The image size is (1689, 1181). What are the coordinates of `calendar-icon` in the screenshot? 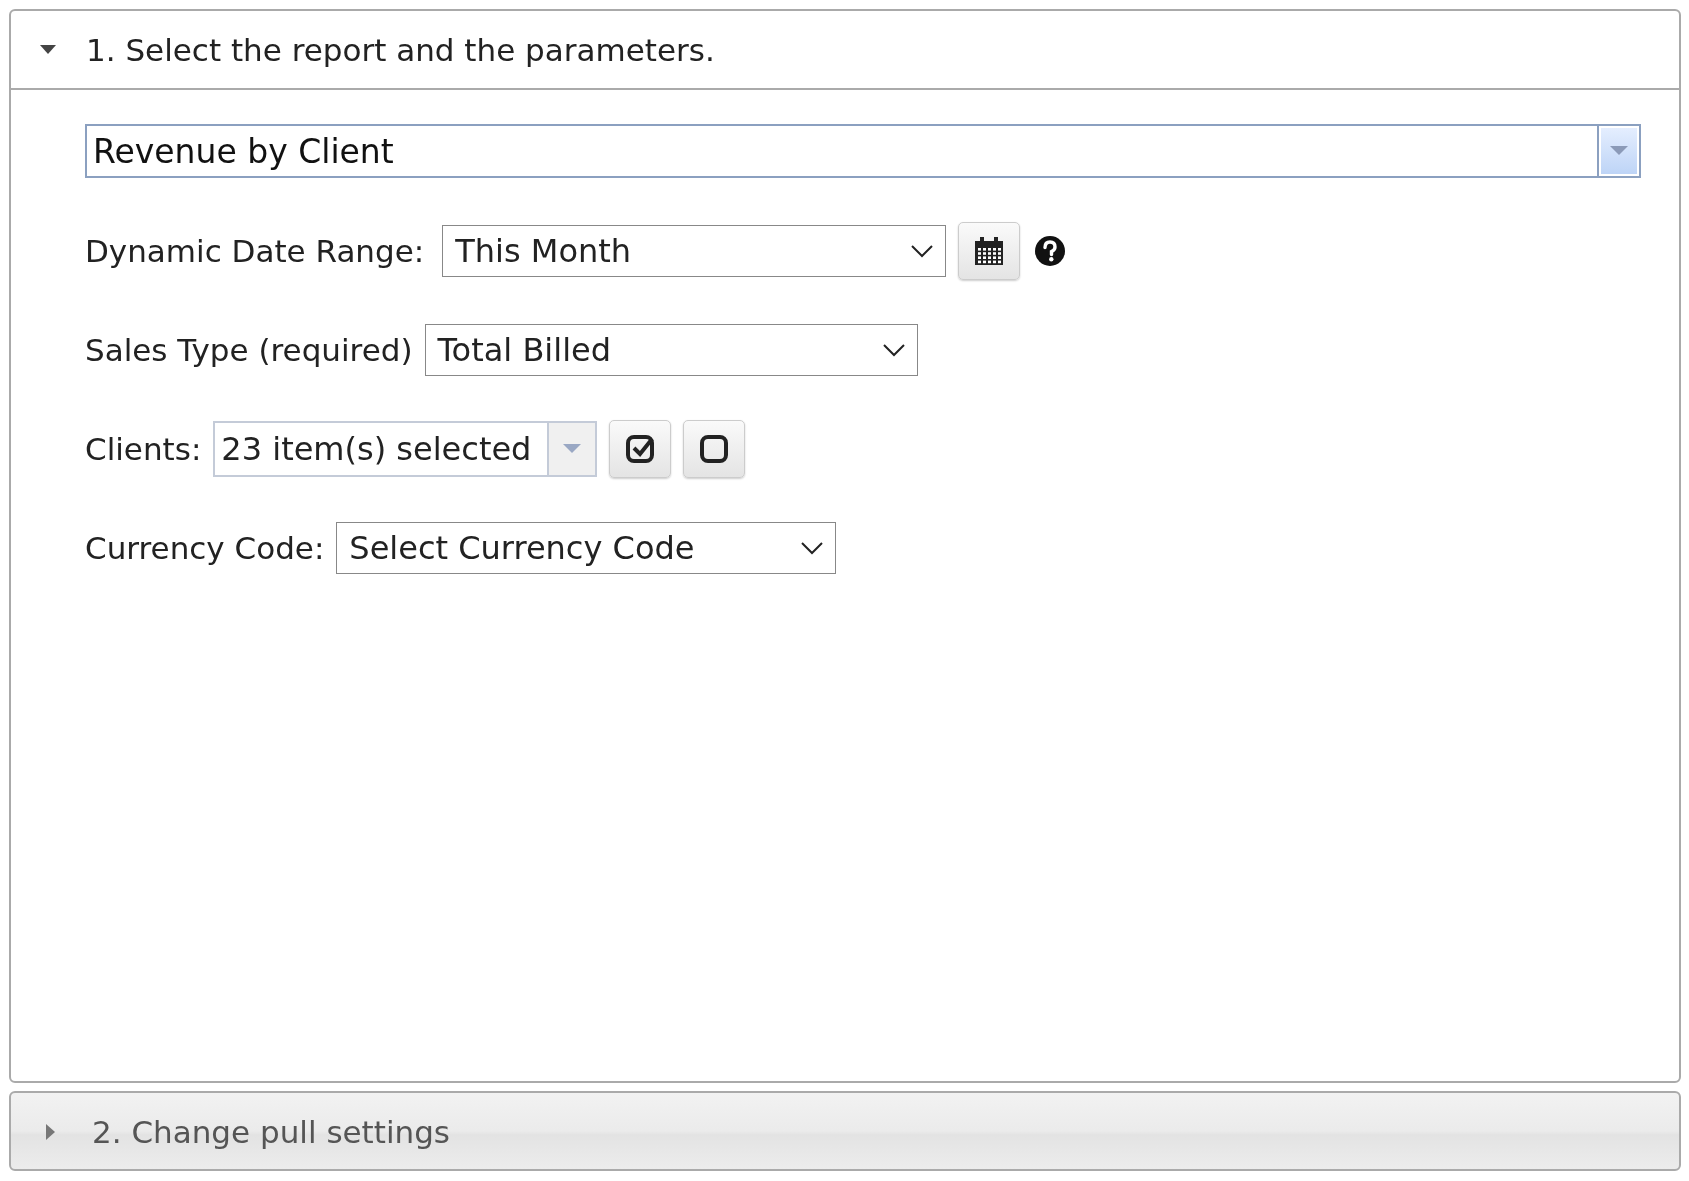 It's located at (989, 251).